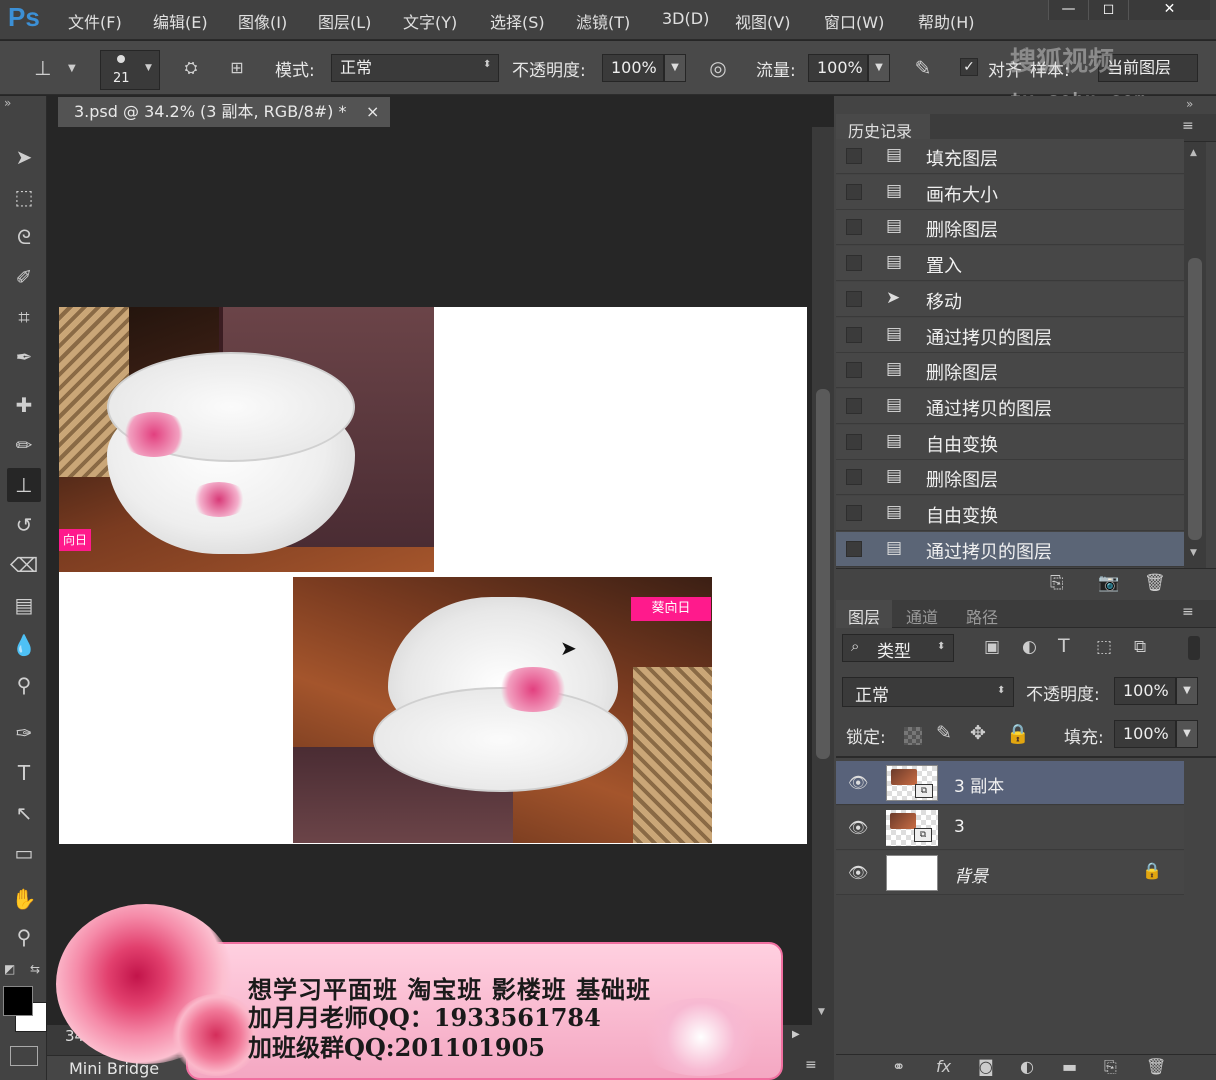  What do you see at coordinates (24, 485) in the screenshot?
I see `clone-stamp-tool-icon: ⊥` at bounding box center [24, 485].